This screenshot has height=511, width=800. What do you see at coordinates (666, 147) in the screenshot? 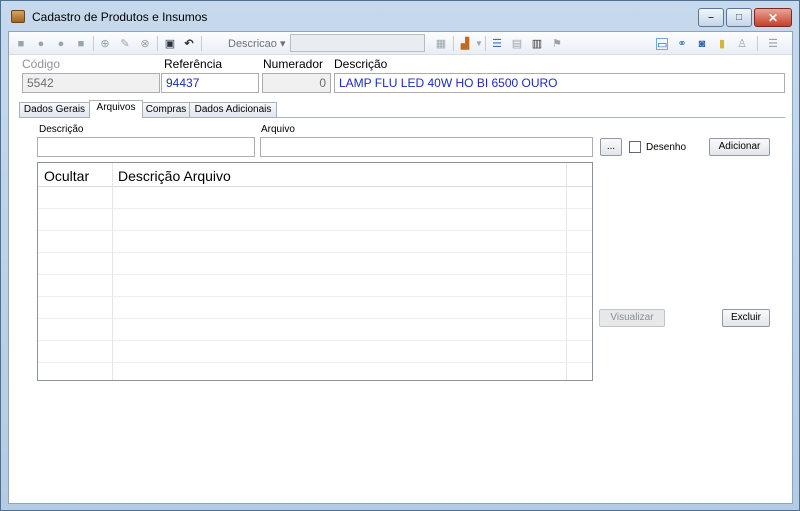
I see `desenho-label: Desenho` at bounding box center [666, 147].